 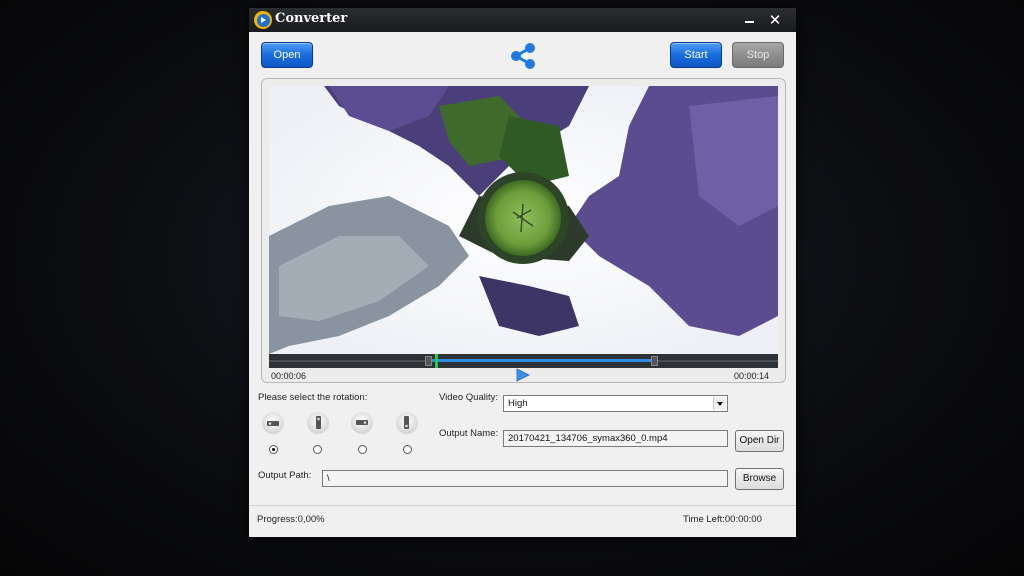 I want to click on start-button: Start, so click(x=696, y=55).